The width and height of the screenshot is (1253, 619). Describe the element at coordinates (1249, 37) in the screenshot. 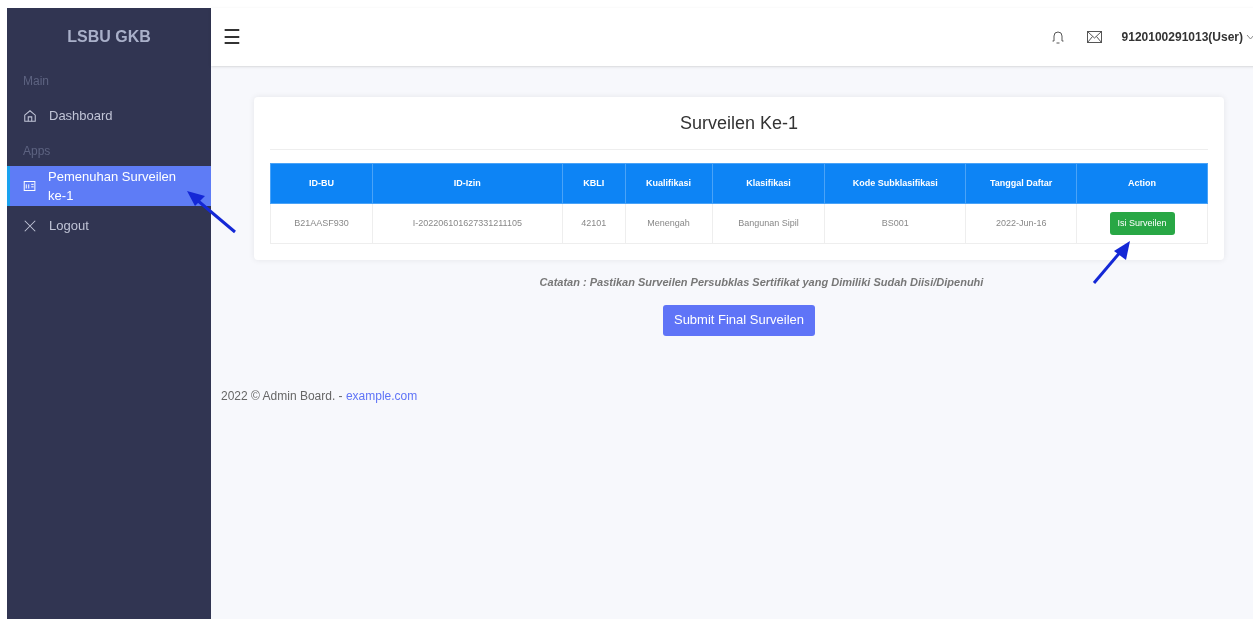

I see `chevron-down-icon` at that location.